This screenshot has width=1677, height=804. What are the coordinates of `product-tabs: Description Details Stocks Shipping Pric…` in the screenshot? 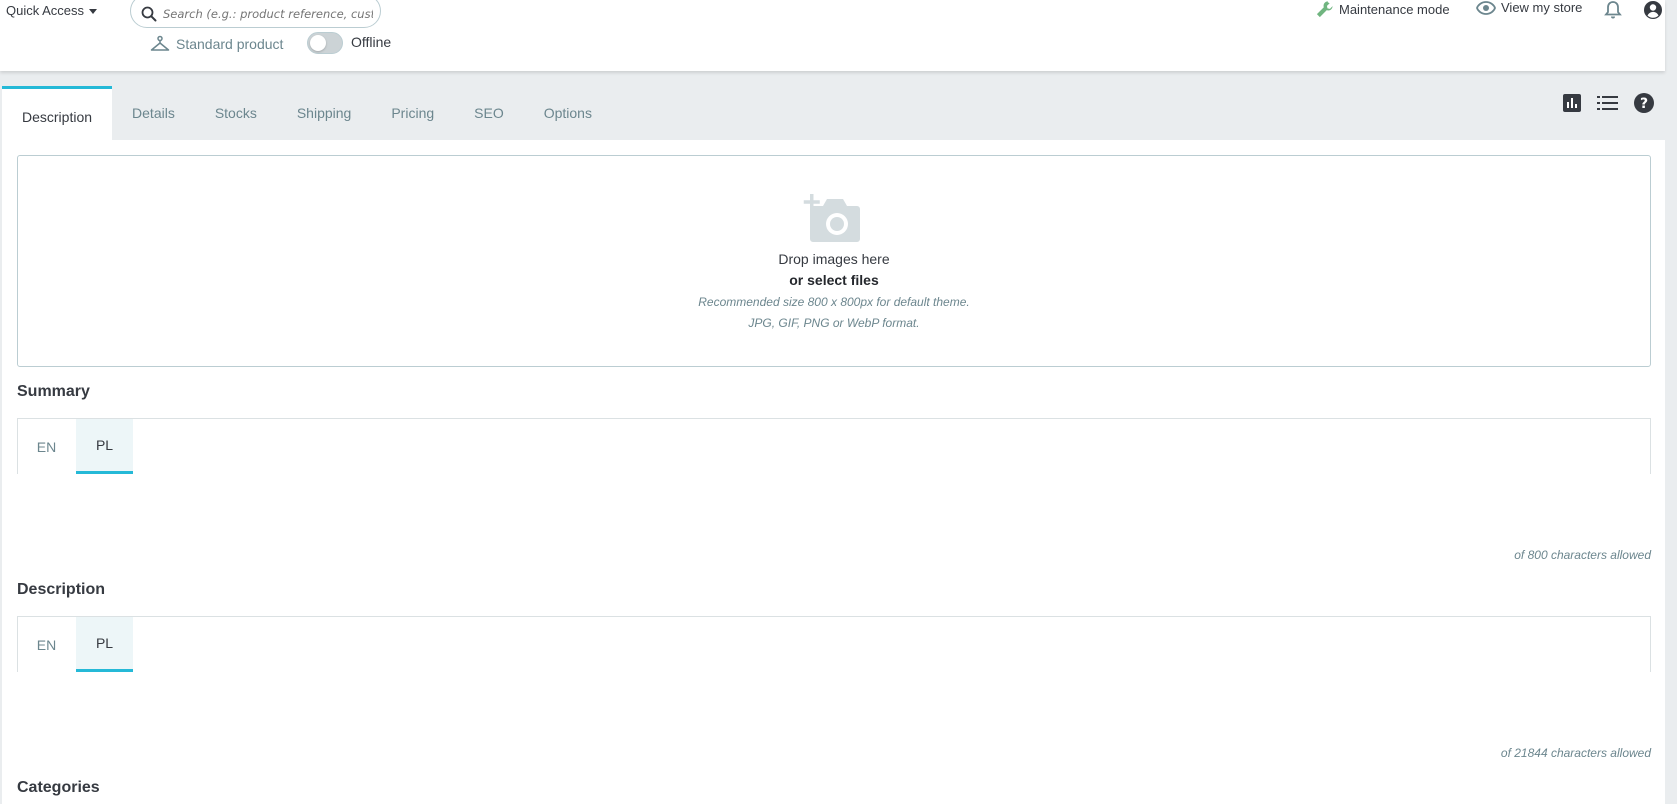 It's located at (307, 113).